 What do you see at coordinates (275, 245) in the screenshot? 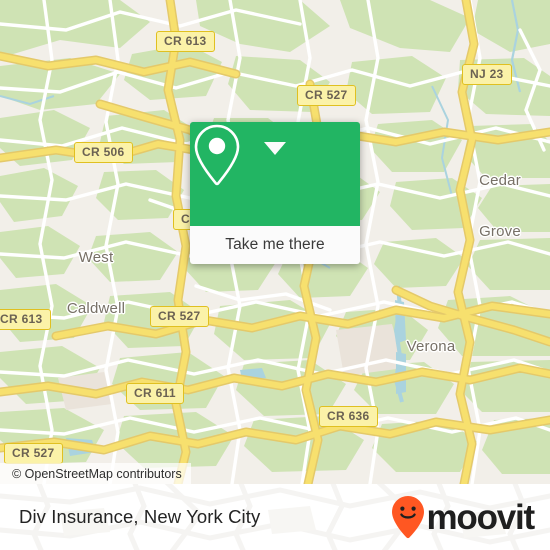
I see `take-me-there-button: Take me there` at bounding box center [275, 245].